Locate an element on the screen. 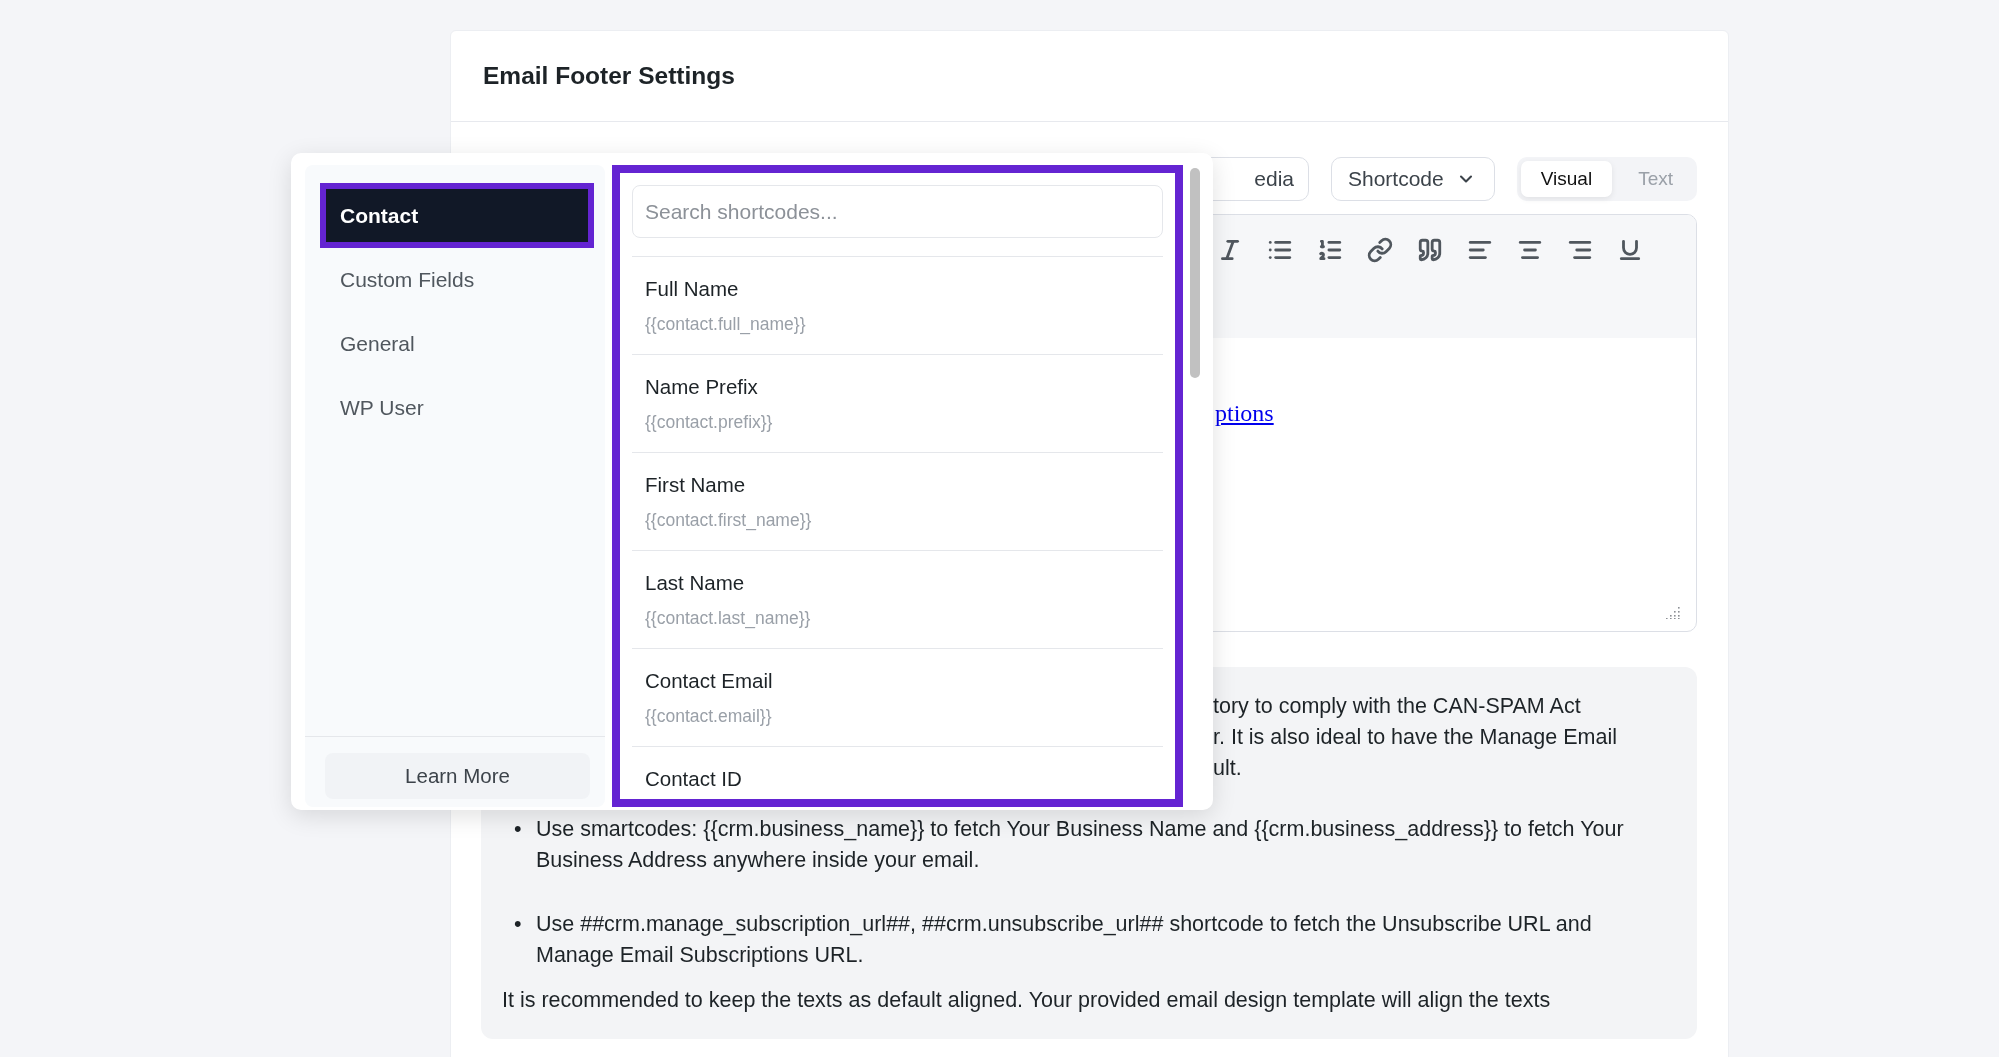 Image resolution: width=1999 pixels, height=1057 pixels. shortcode-code: {{contact.first_name}} is located at coordinates (729, 520).